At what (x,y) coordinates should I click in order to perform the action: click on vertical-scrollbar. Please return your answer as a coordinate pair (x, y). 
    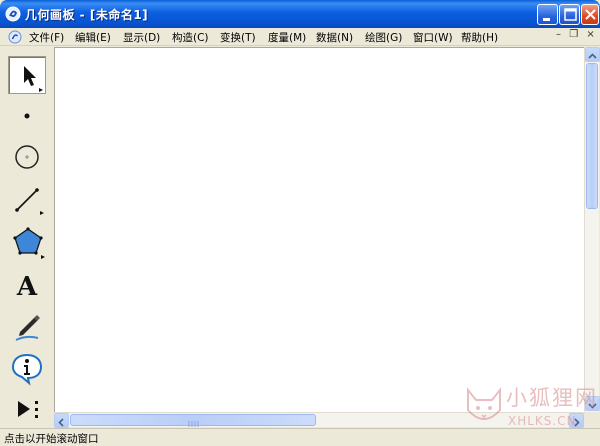
    Looking at the image, I should click on (592, 229).